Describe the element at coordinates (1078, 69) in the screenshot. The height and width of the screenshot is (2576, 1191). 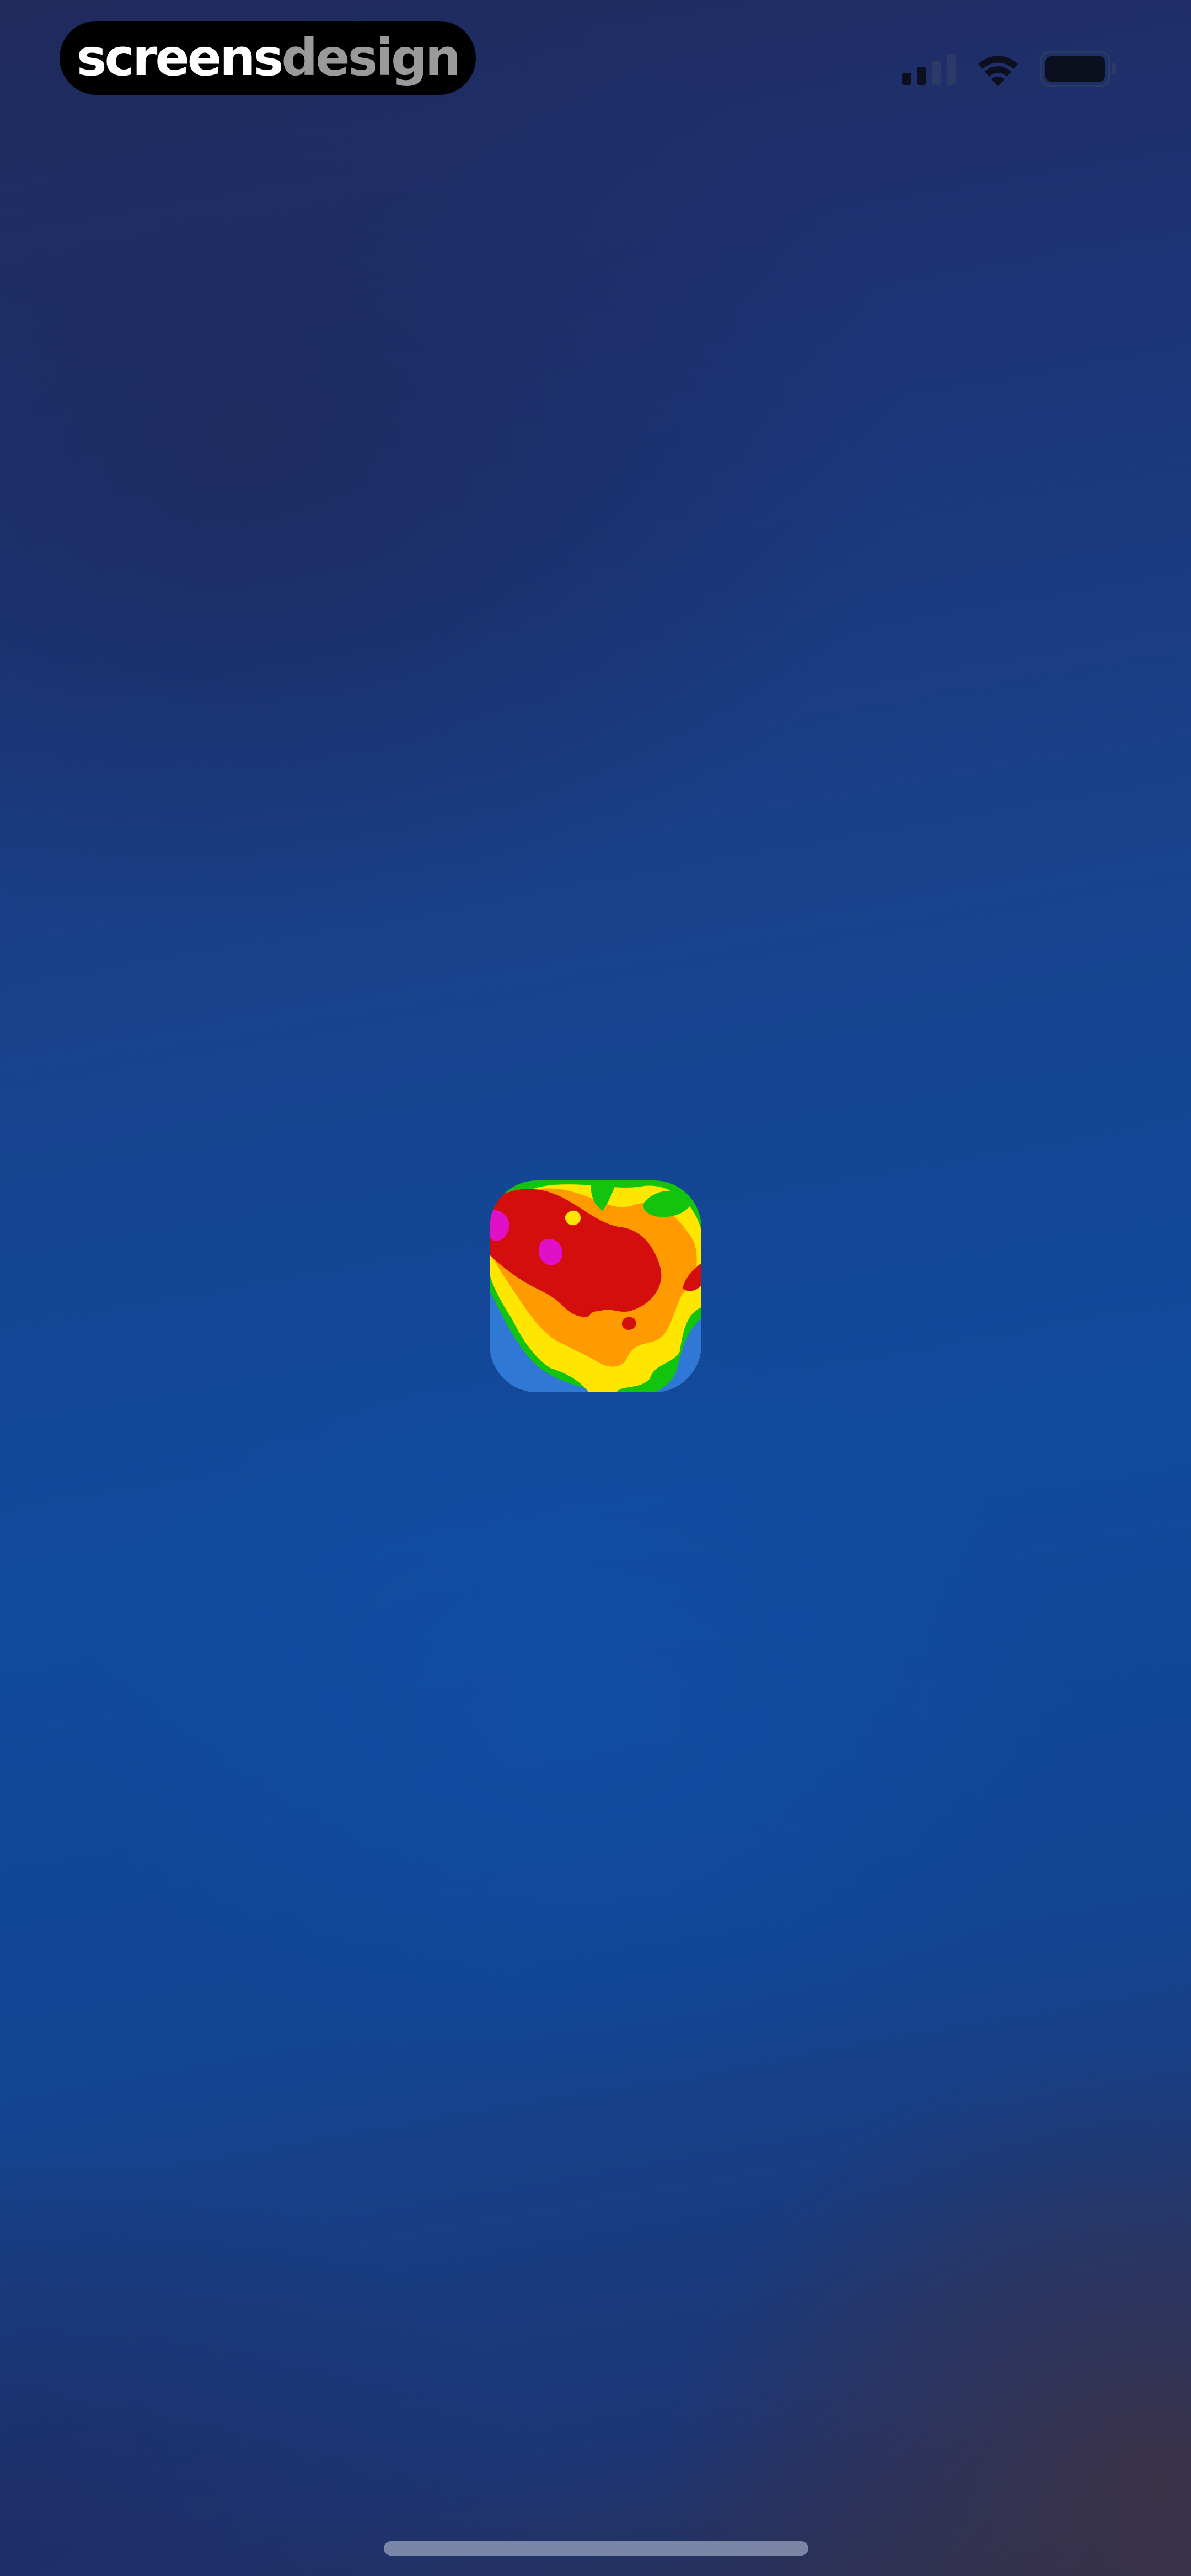
I see `battery-icon` at that location.